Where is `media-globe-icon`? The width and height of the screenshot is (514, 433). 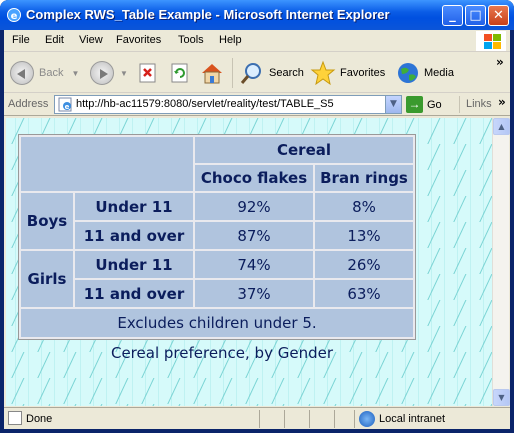
media-globe-icon is located at coordinates (408, 73).